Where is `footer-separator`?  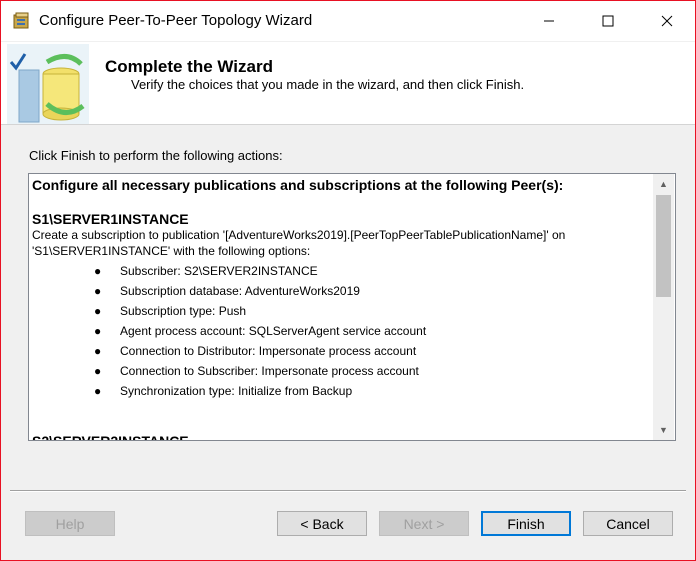 footer-separator is located at coordinates (348, 491).